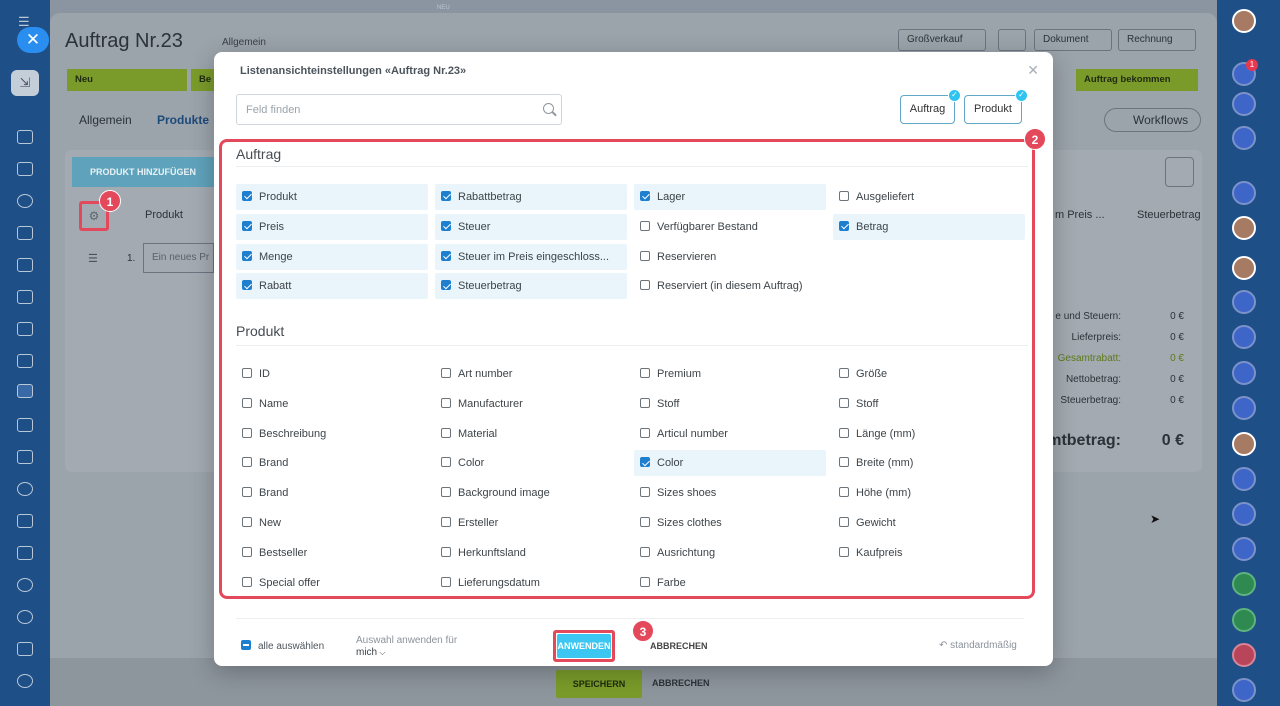 The image size is (1280, 706). What do you see at coordinates (25, 329) in the screenshot?
I see `analytics-icon` at bounding box center [25, 329].